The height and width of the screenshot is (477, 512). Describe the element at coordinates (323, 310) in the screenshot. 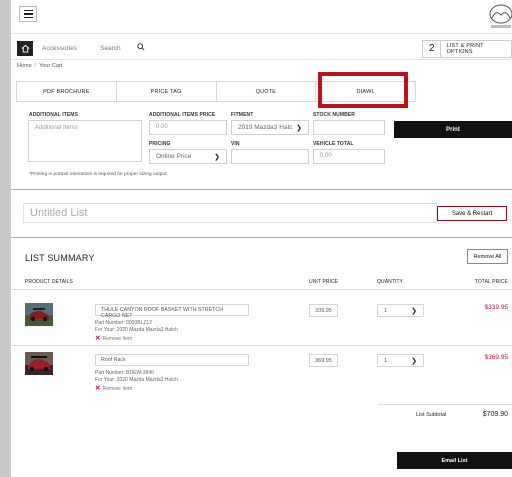

I see `unit-price-field: 339.95` at that location.